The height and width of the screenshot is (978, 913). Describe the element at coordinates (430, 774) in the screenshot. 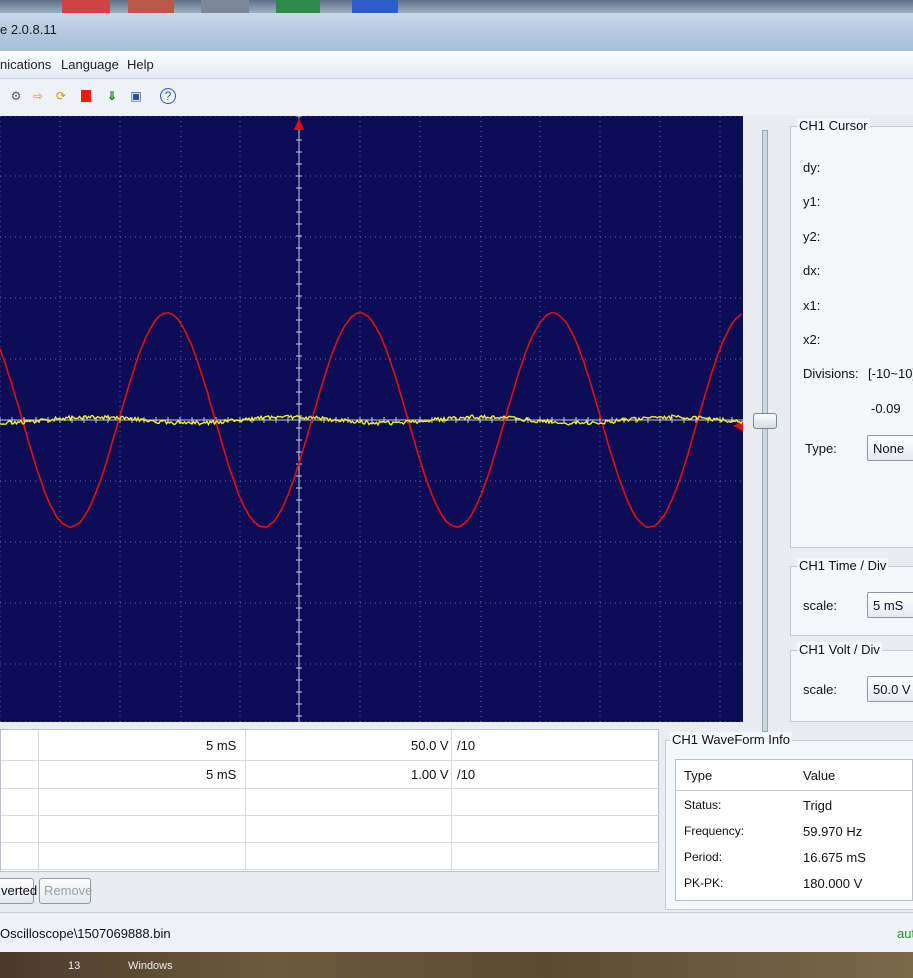

I see `row-volt: 1.00 V` at that location.